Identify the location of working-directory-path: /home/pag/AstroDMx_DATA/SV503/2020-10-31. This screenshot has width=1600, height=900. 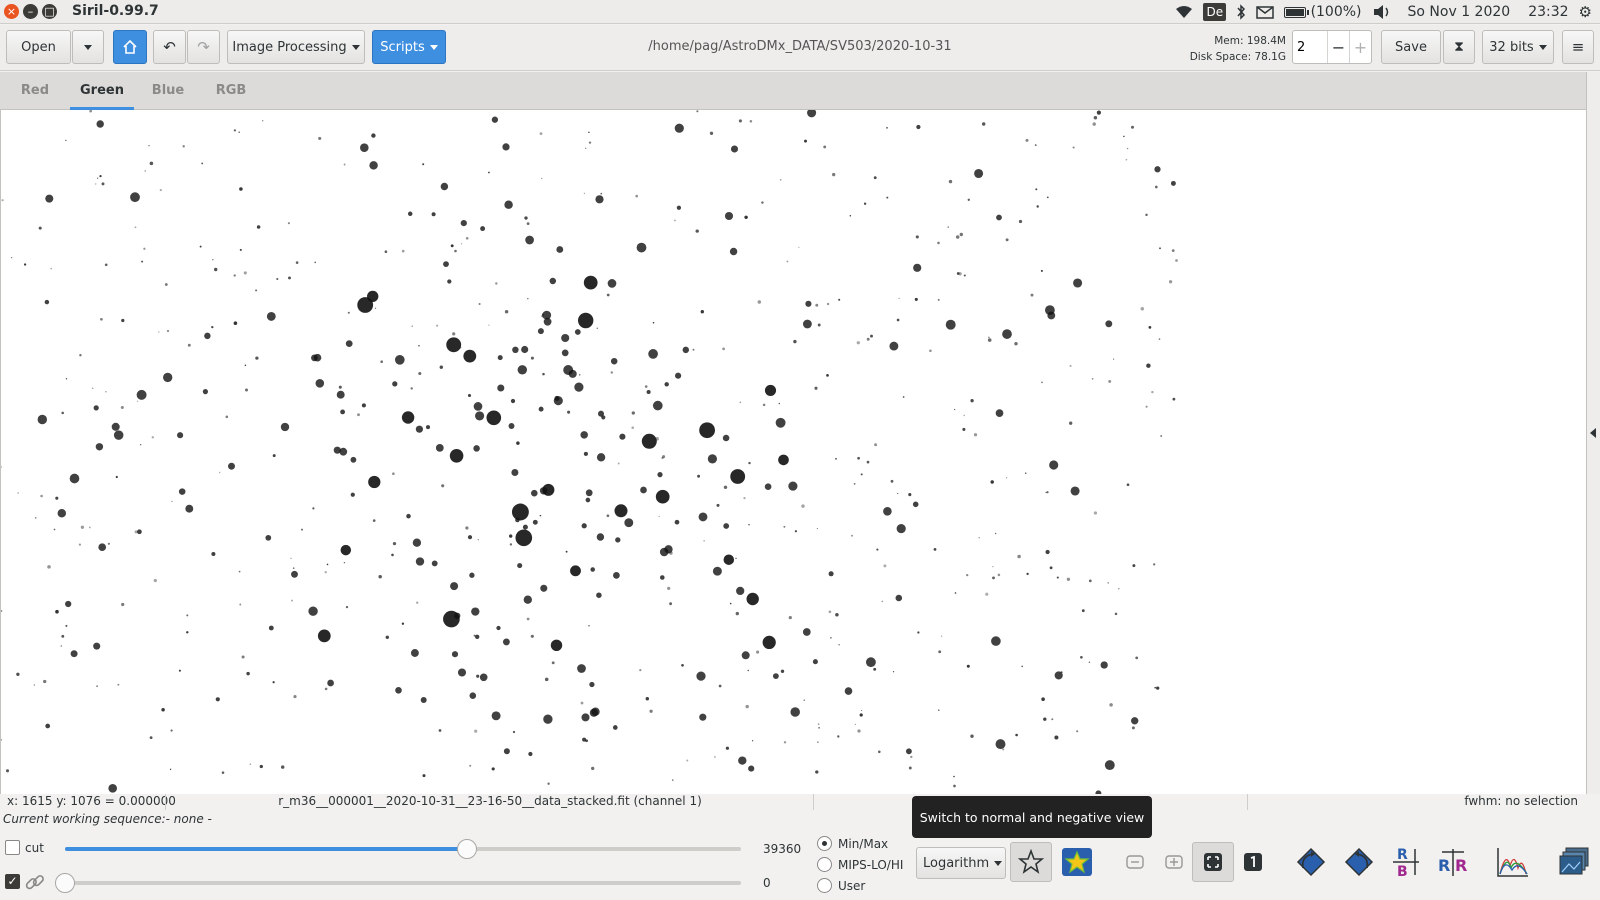
(800, 46).